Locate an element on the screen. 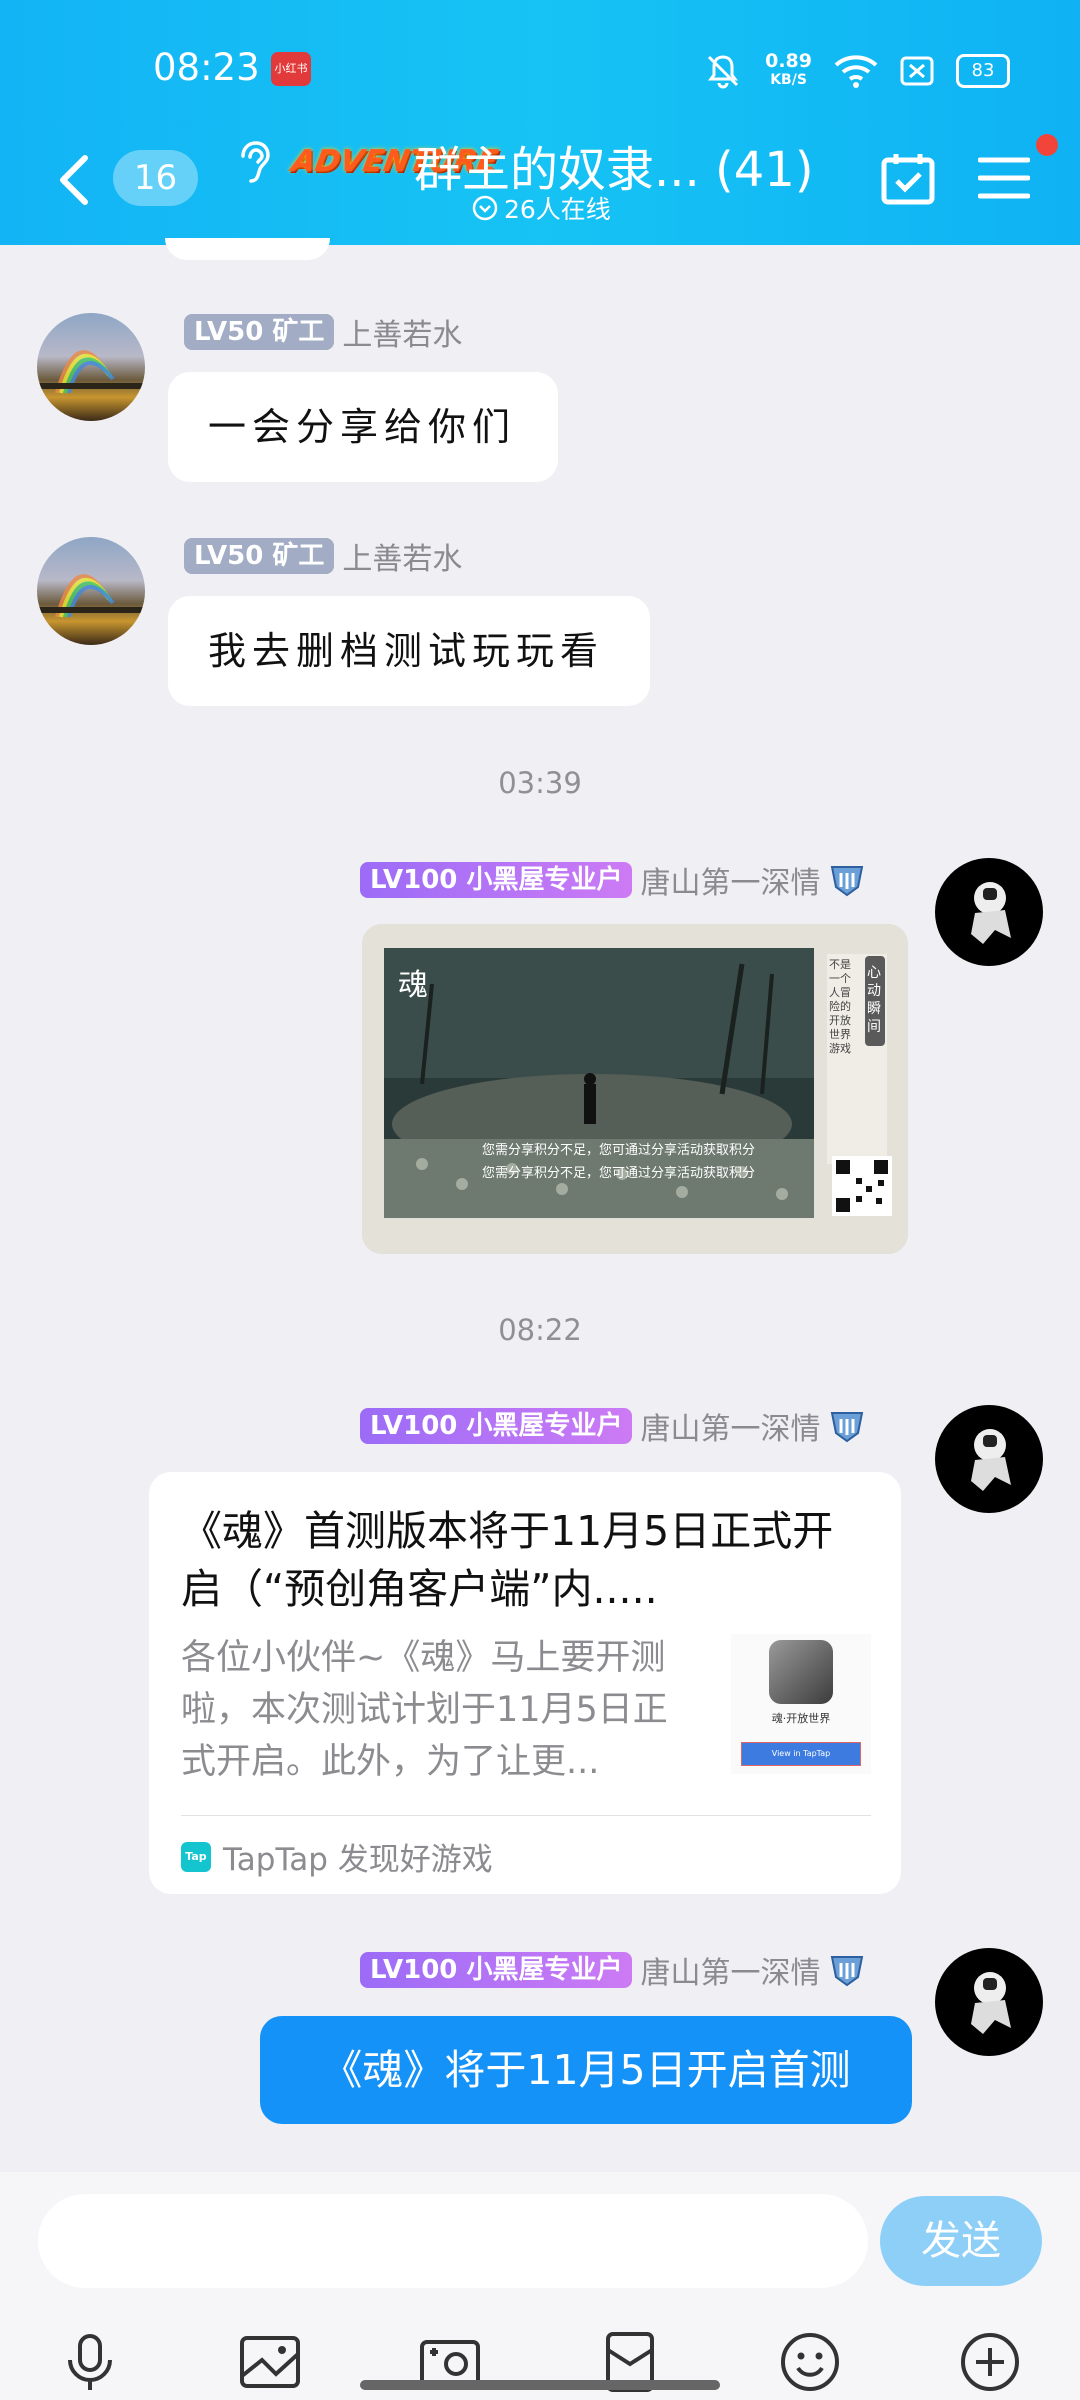 The width and height of the screenshot is (1080, 2400). battery-icon: 83 is located at coordinates (983, 71).